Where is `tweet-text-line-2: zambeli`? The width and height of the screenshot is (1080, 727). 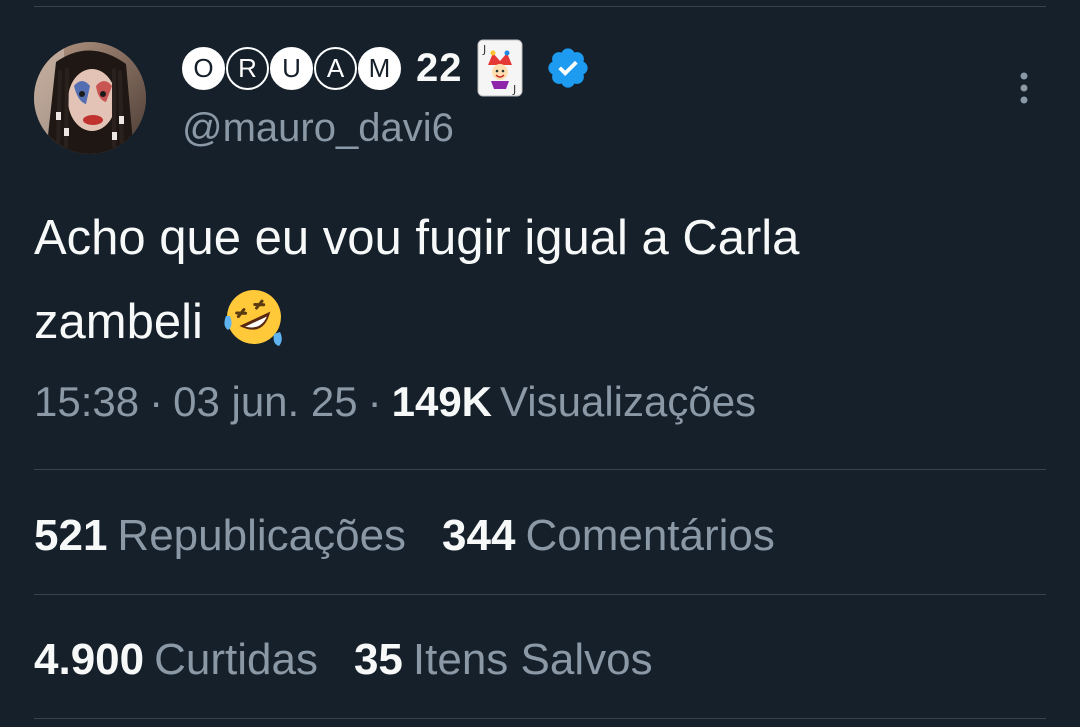
tweet-text-line-2: zambeli is located at coordinates (539, 322).